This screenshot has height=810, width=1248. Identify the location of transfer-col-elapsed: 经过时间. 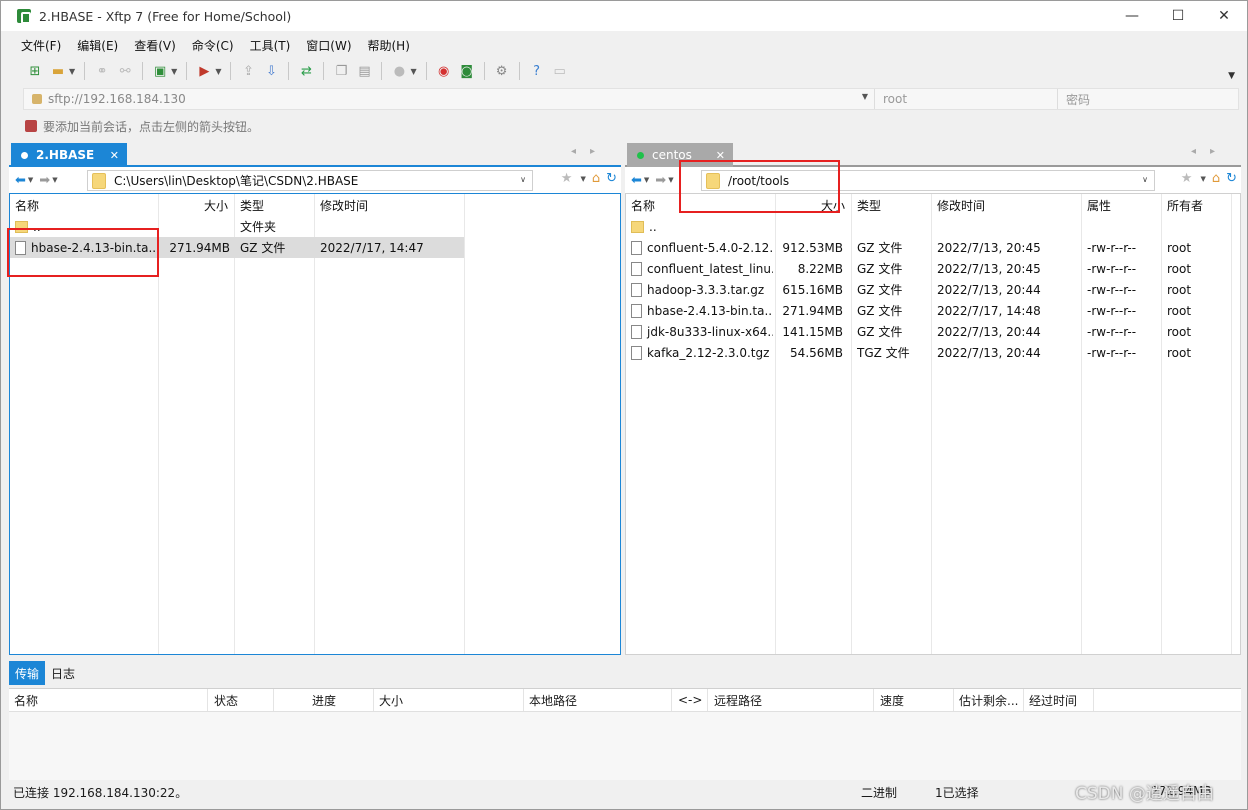
(1053, 700).